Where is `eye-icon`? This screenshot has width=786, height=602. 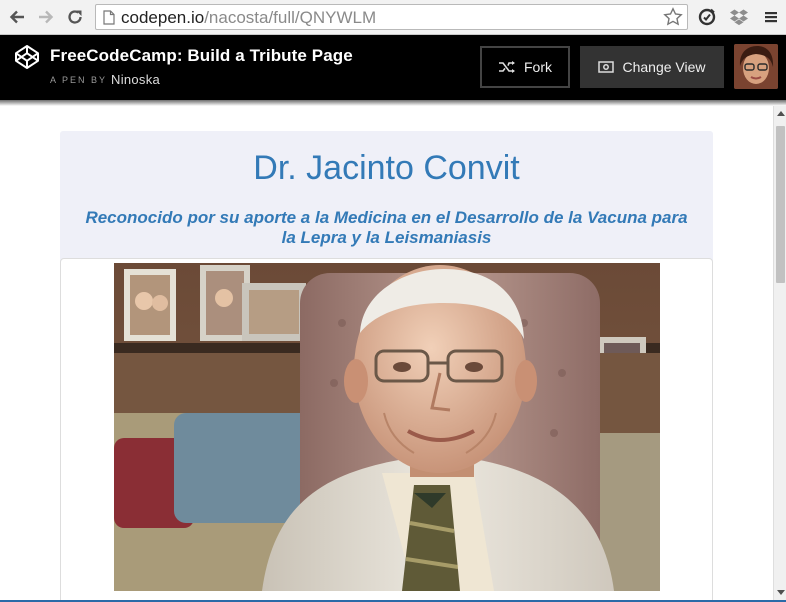 eye-icon is located at coordinates (606, 67).